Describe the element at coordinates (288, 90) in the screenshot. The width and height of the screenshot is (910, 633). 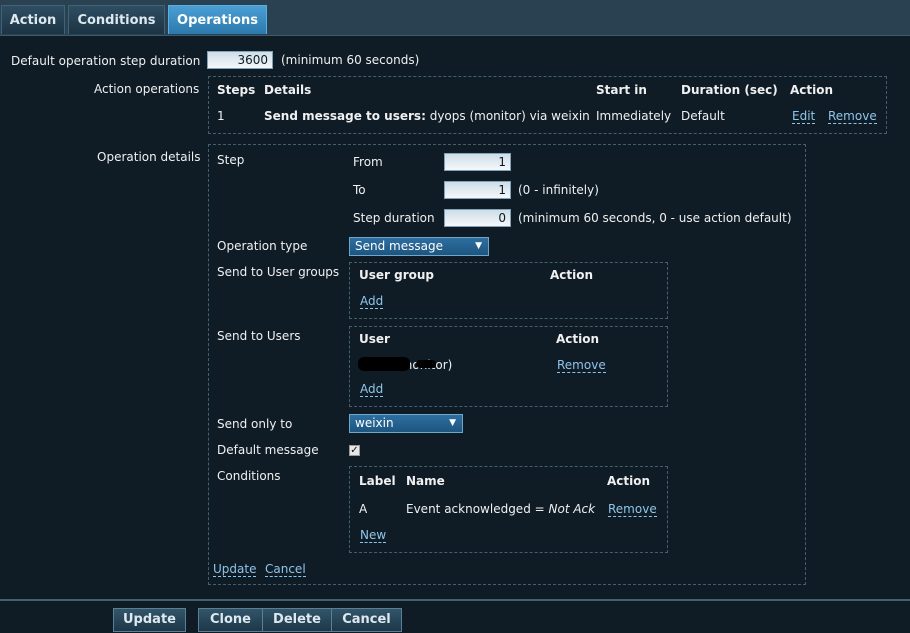
I see `col-details: Details` at that location.